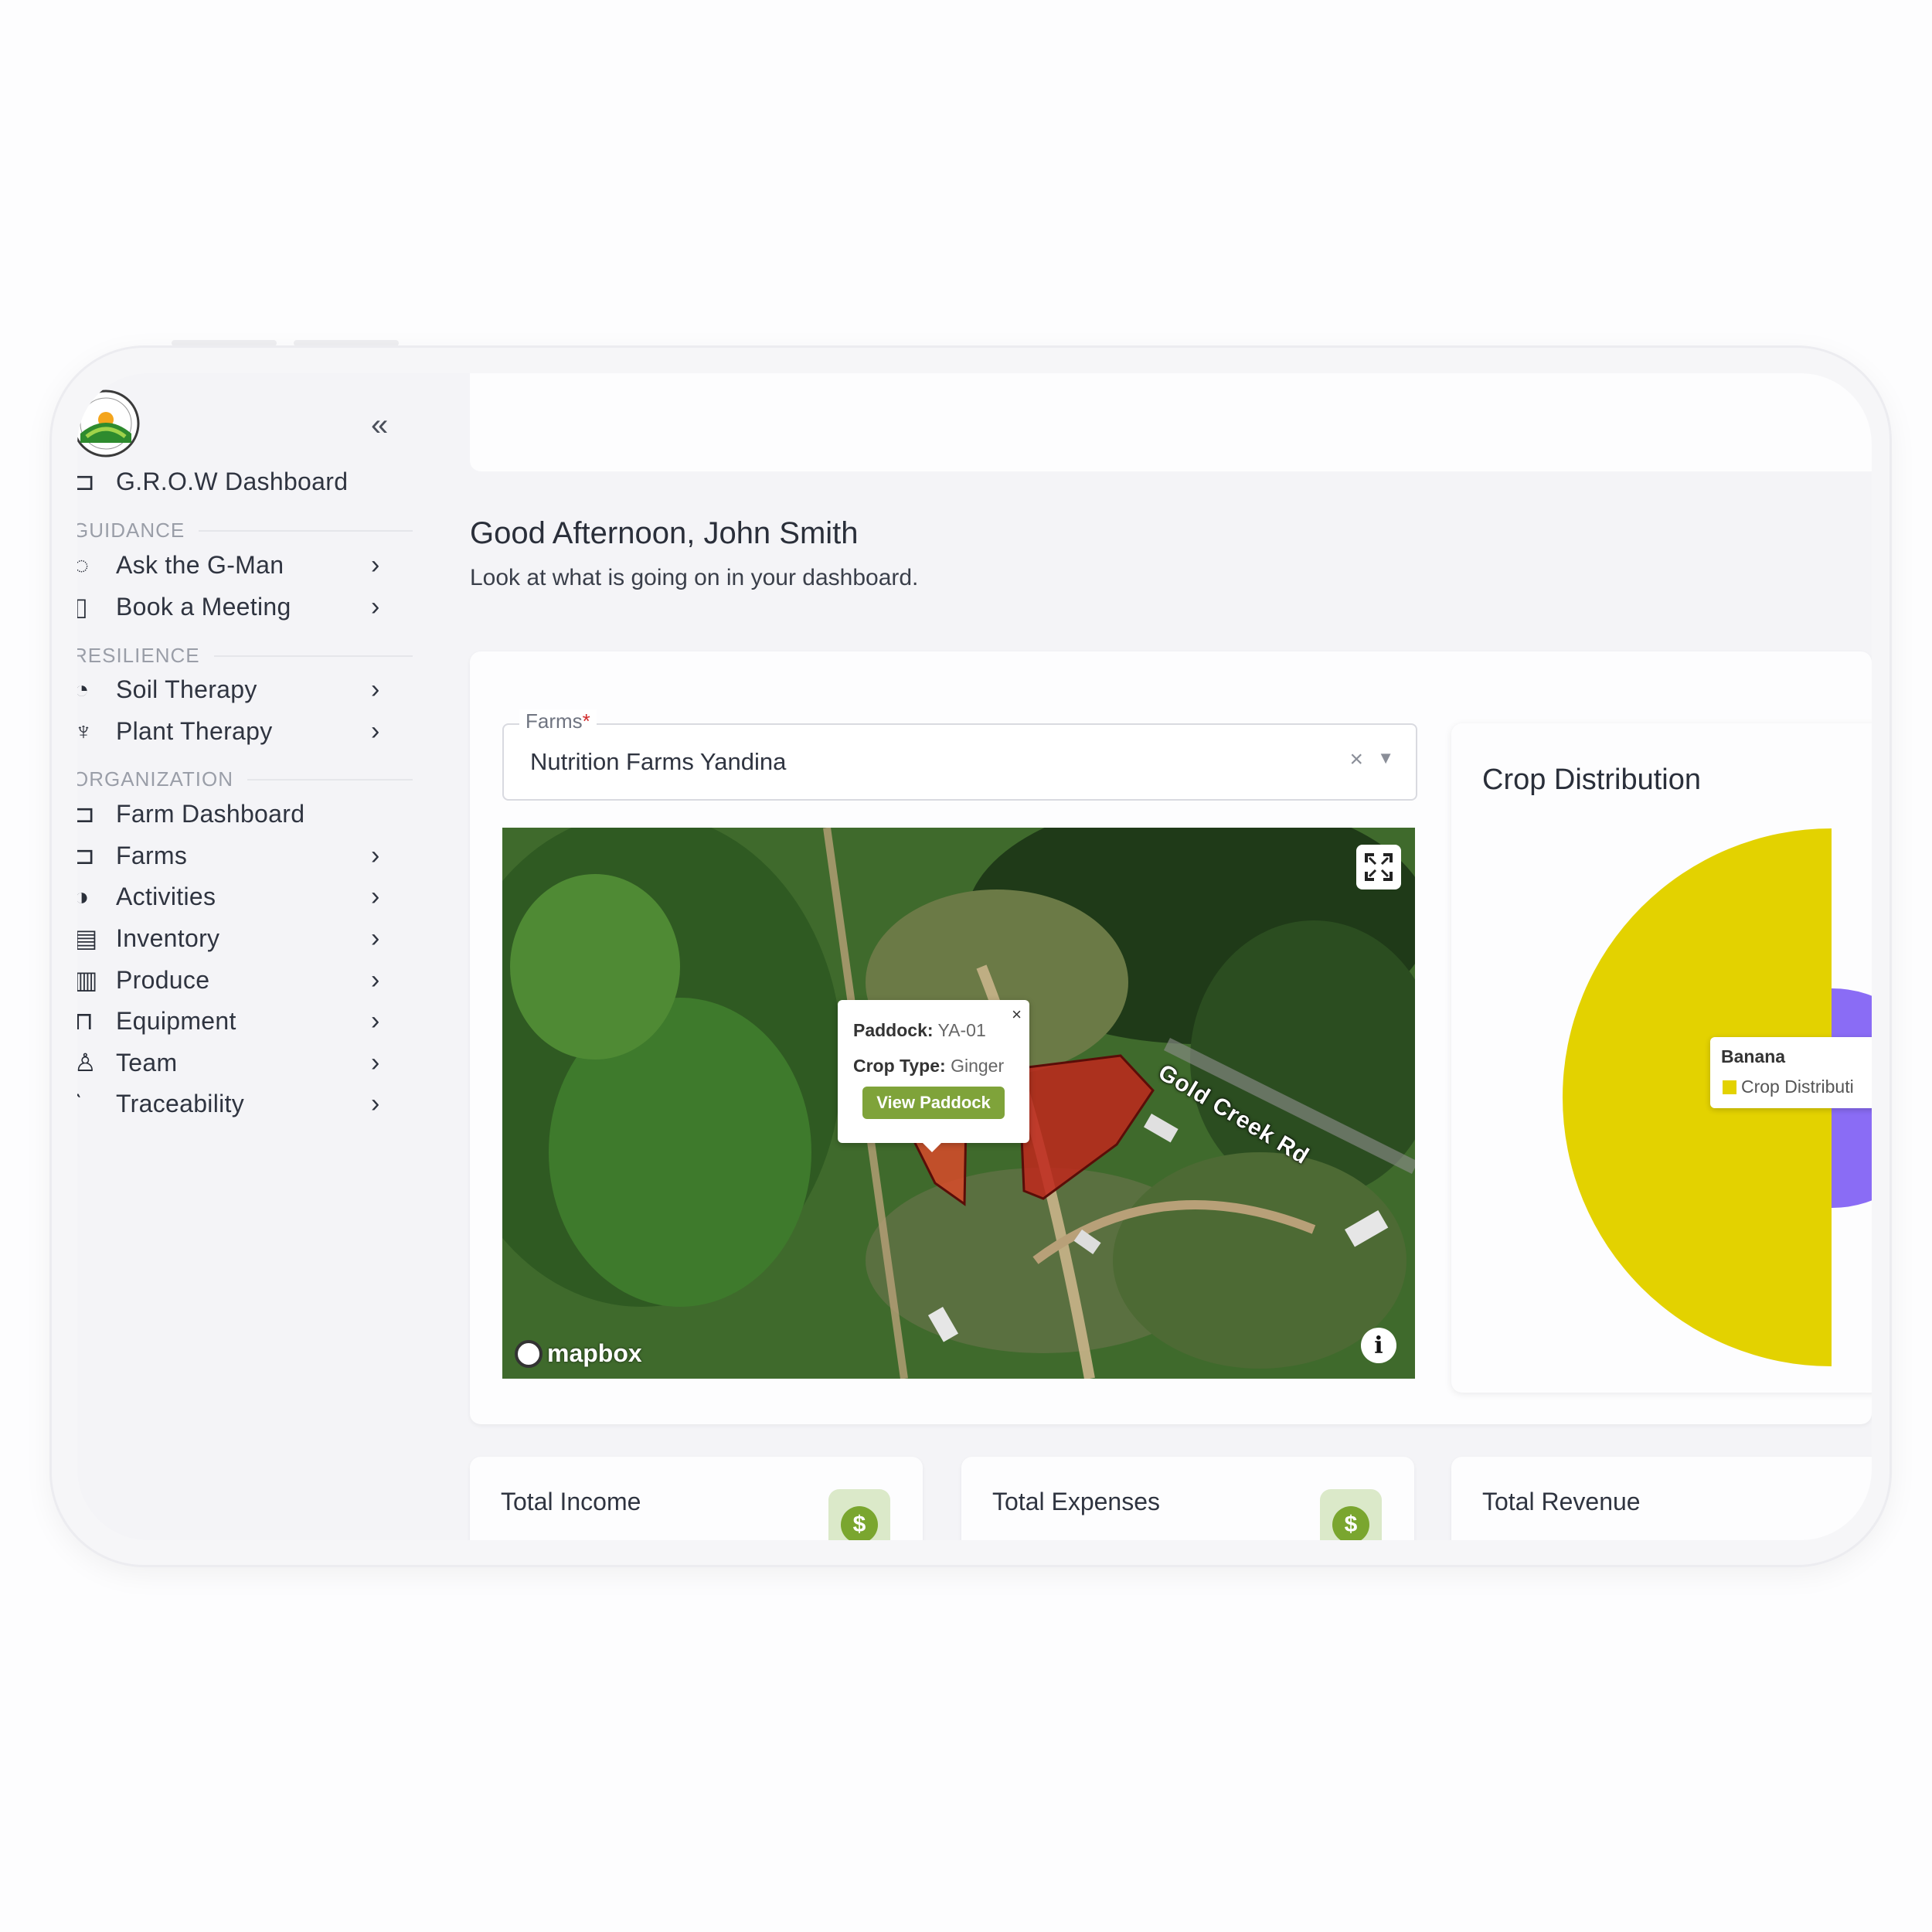 This screenshot has width=1932, height=1932. Describe the element at coordinates (245, 656) in the screenshot. I see `section-label-resilience: RESILIENCE` at that location.